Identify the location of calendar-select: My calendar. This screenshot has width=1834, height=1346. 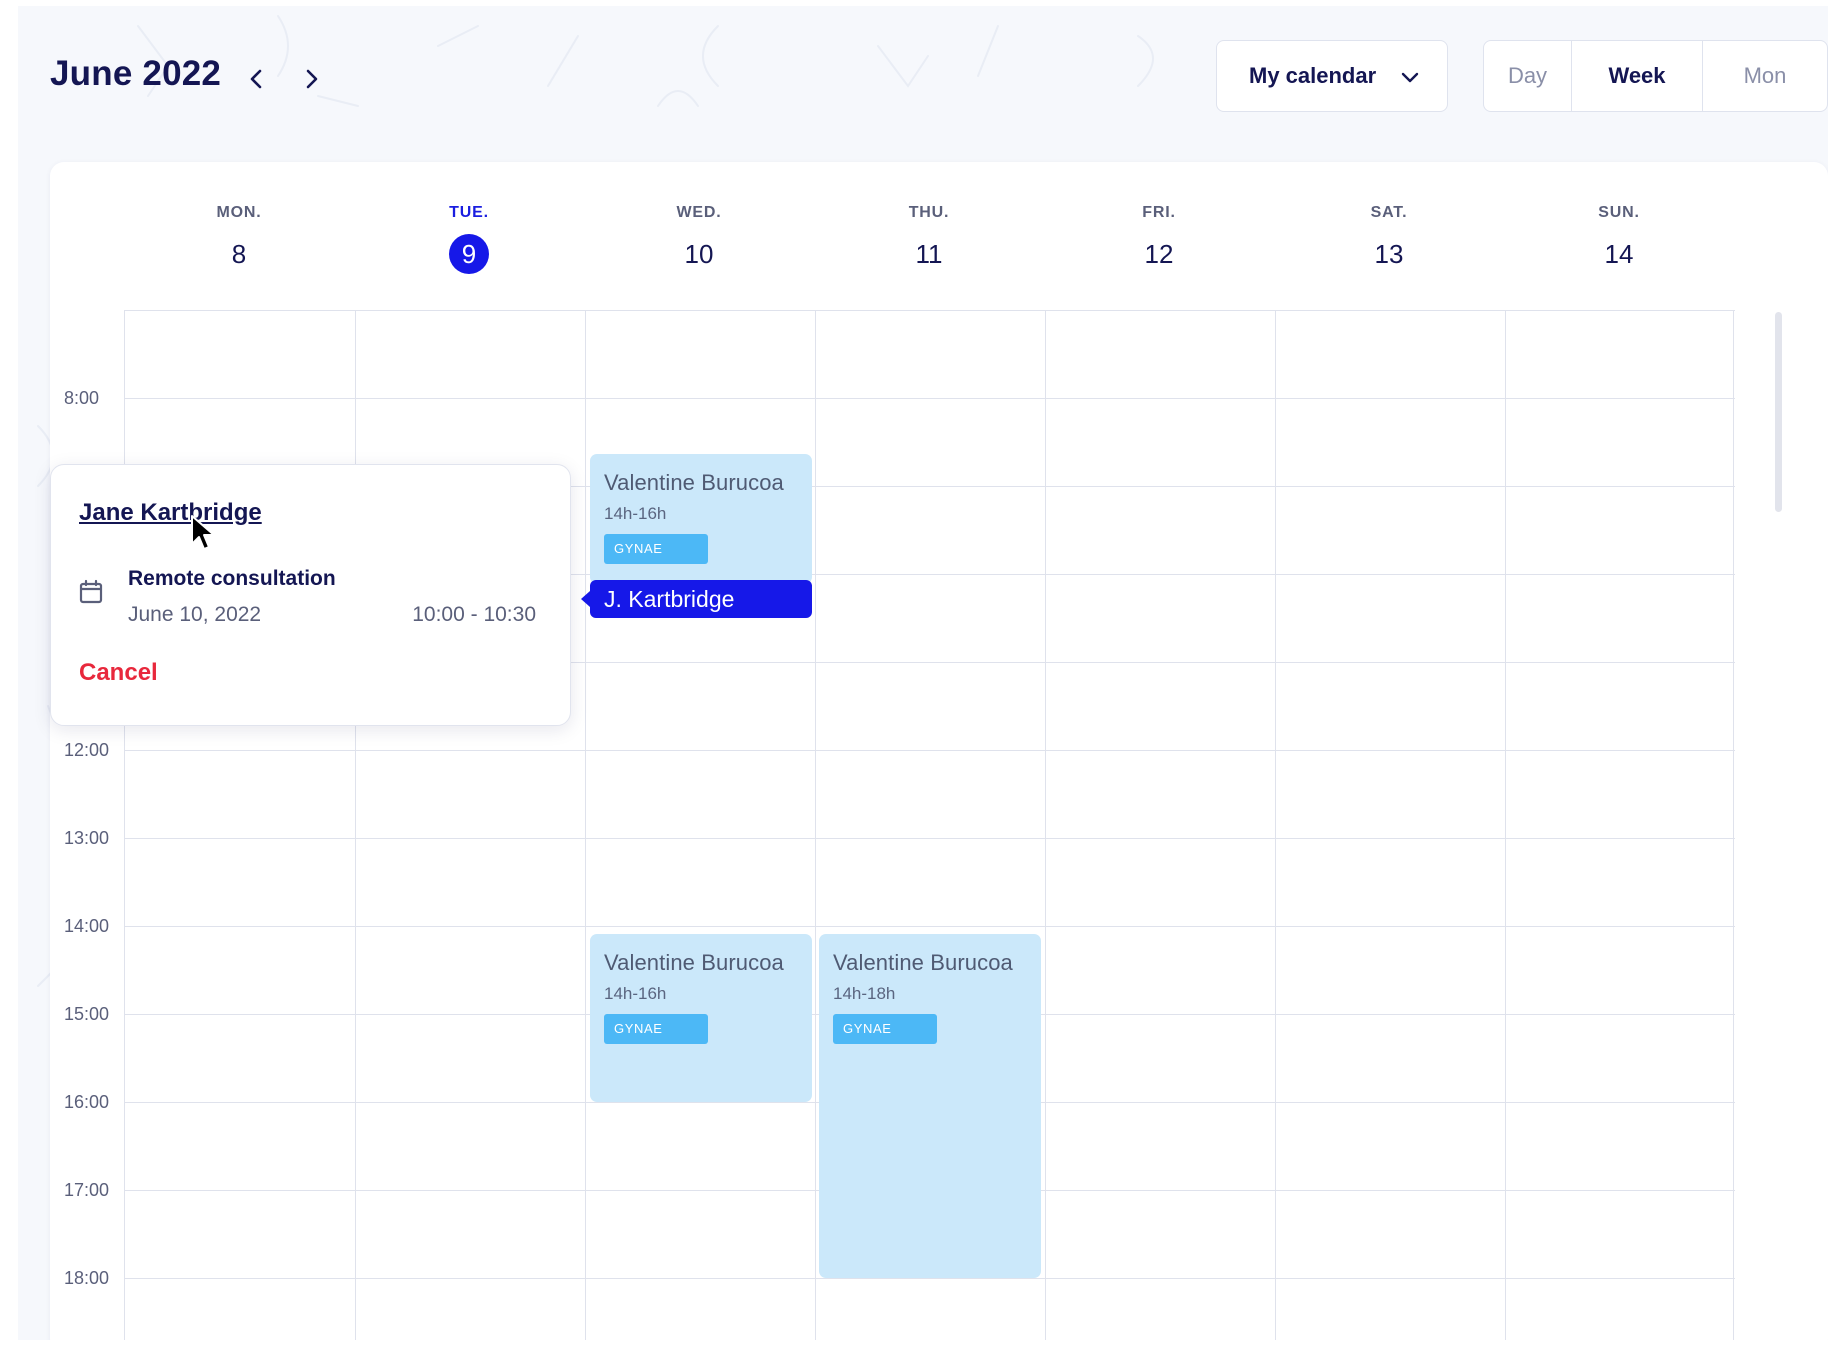
(1332, 76).